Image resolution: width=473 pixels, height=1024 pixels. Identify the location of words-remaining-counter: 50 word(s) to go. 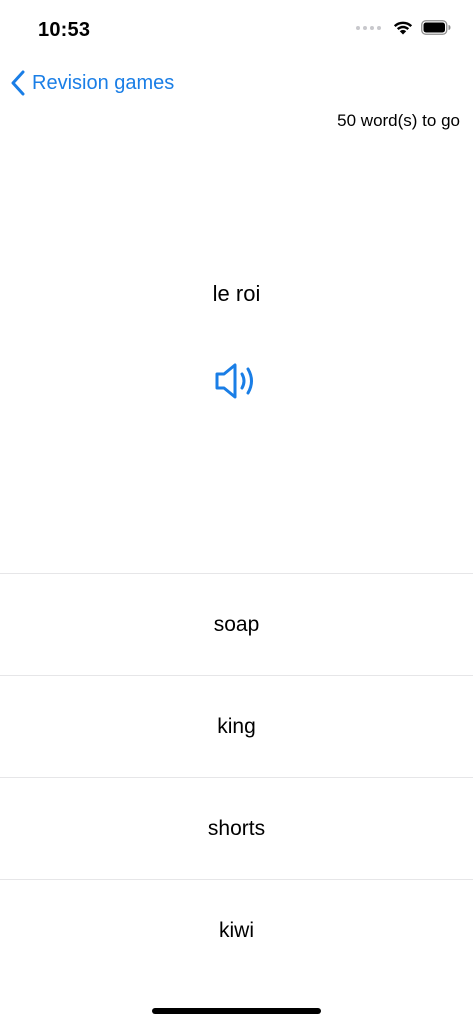
(398, 120).